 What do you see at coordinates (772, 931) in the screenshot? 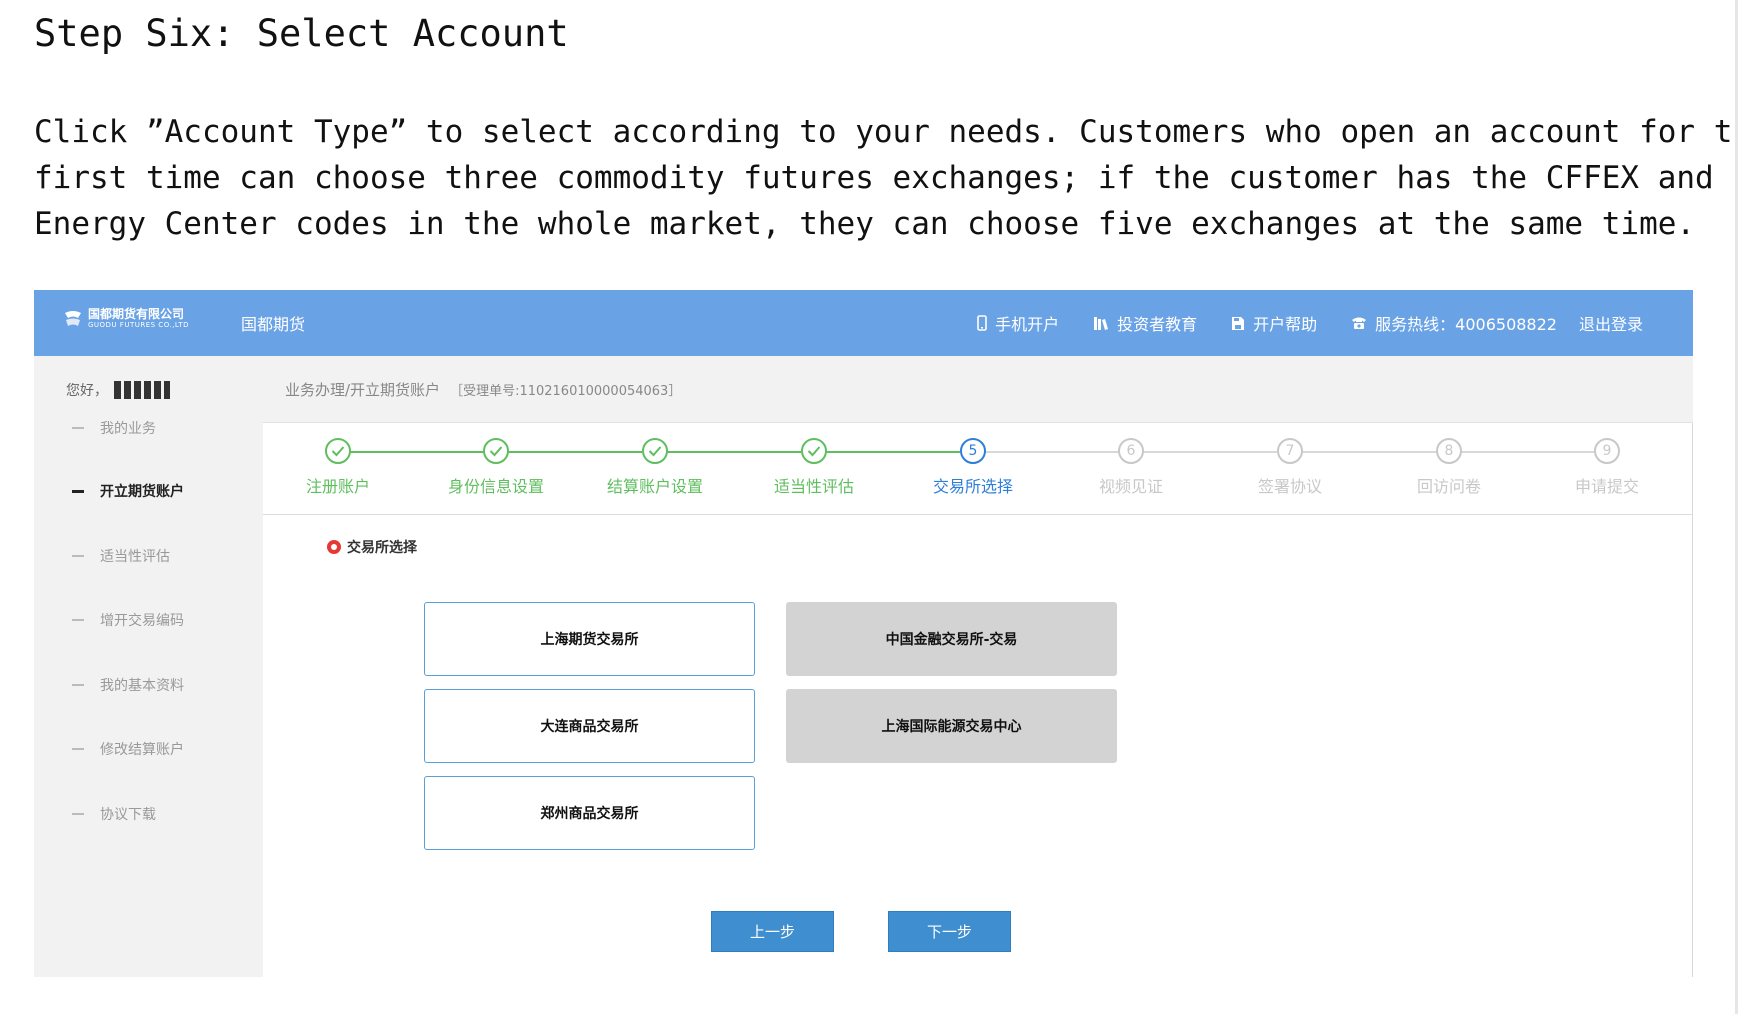
I see `prev-step-button: 上一步` at bounding box center [772, 931].